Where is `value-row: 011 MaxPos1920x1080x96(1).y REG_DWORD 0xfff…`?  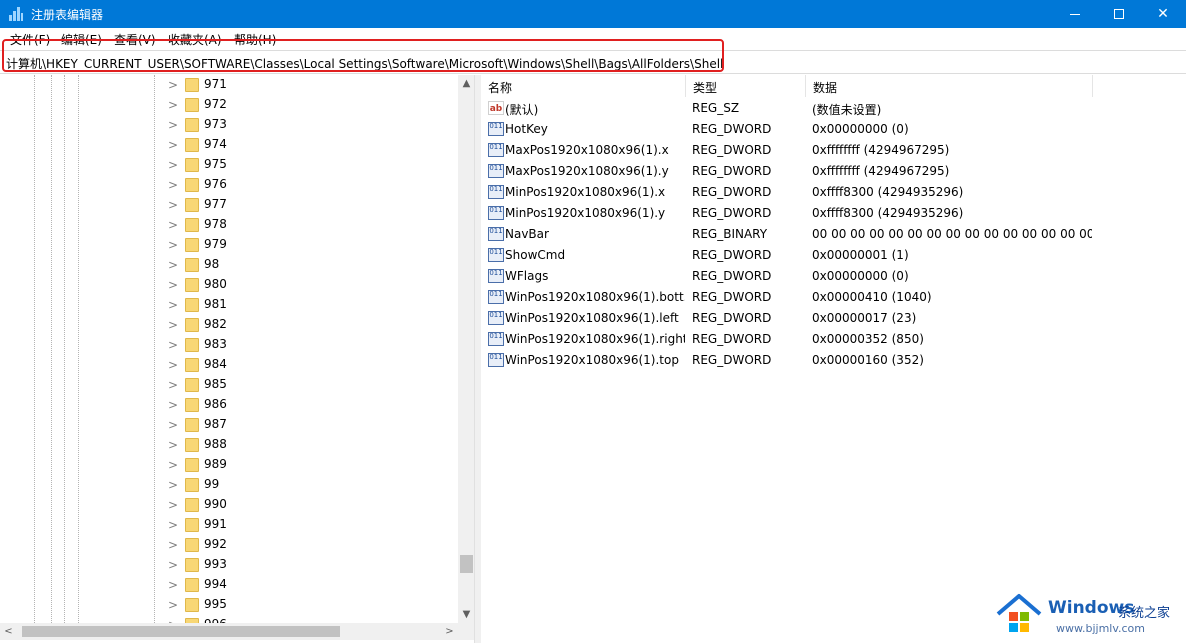
value-row: 011 MaxPos1920x1080x96(1).y REG_DWORD 0xfff… is located at coordinates (833, 171).